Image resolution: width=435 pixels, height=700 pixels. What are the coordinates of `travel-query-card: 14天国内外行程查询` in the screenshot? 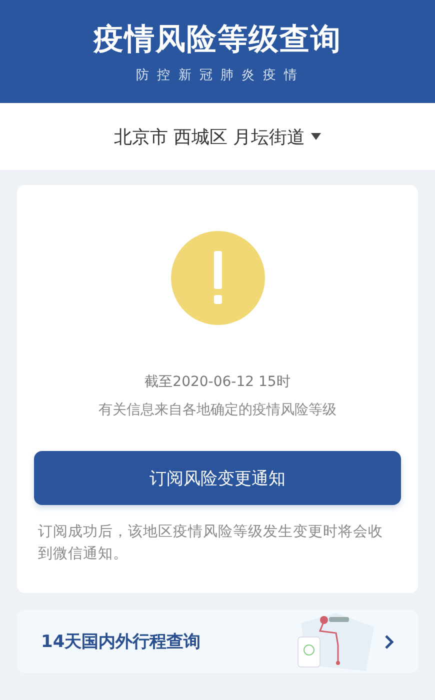 It's located at (217, 641).